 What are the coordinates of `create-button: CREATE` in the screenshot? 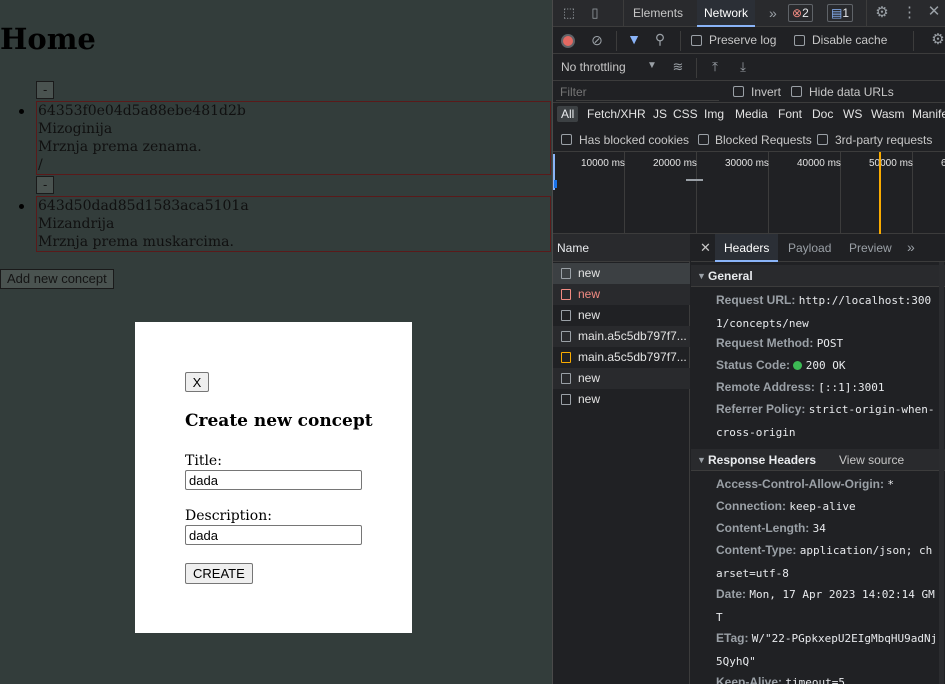 It's located at (219, 573).